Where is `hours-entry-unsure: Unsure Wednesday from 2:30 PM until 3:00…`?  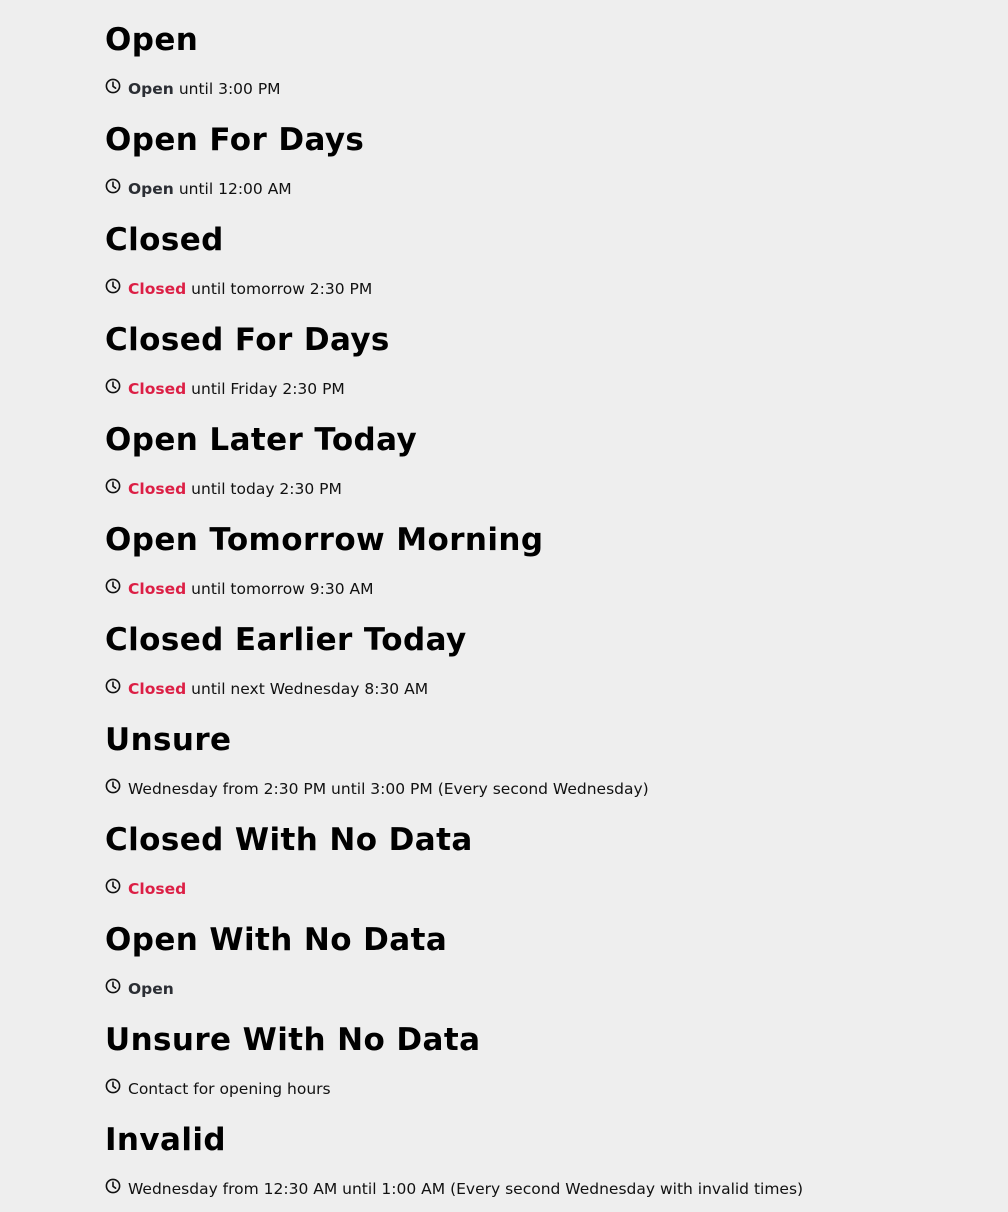
hours-entry-unsure: Unsure Wednesday from 2:30 PM until 3:00… is located at coordinates (545, 750).